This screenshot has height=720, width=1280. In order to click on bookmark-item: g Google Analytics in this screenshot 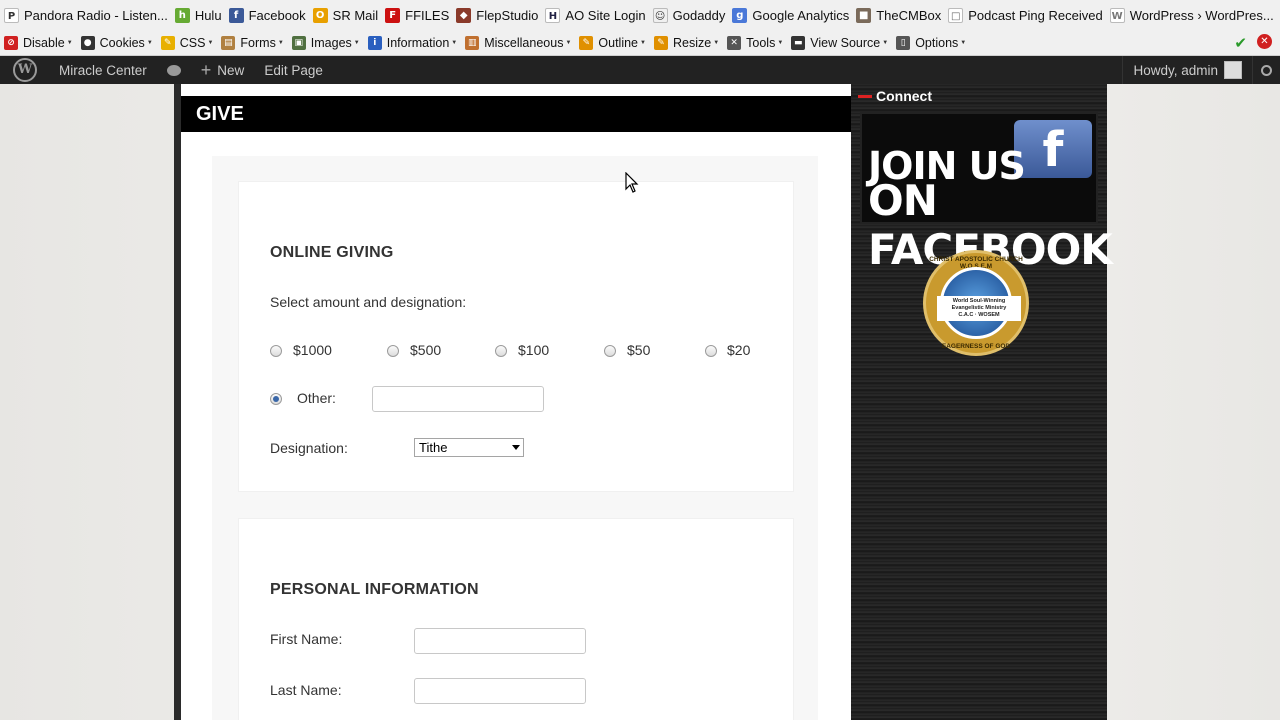, I will do `click(790, 15)`.